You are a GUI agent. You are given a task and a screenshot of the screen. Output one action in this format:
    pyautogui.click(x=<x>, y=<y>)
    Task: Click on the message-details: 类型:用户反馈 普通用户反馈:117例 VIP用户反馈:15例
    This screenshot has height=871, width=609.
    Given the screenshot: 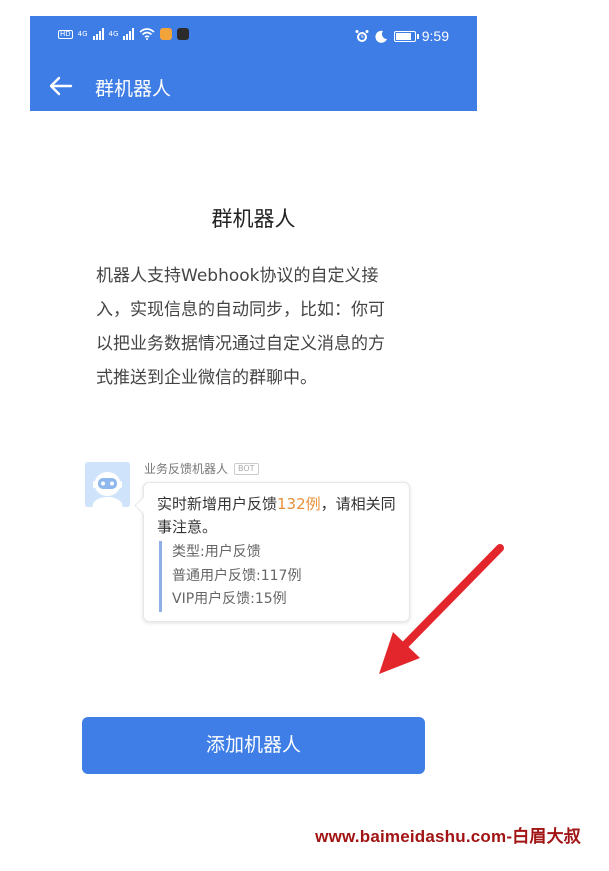 What is the action you would take?
    pyautogui.click(x=230, y=576)
    